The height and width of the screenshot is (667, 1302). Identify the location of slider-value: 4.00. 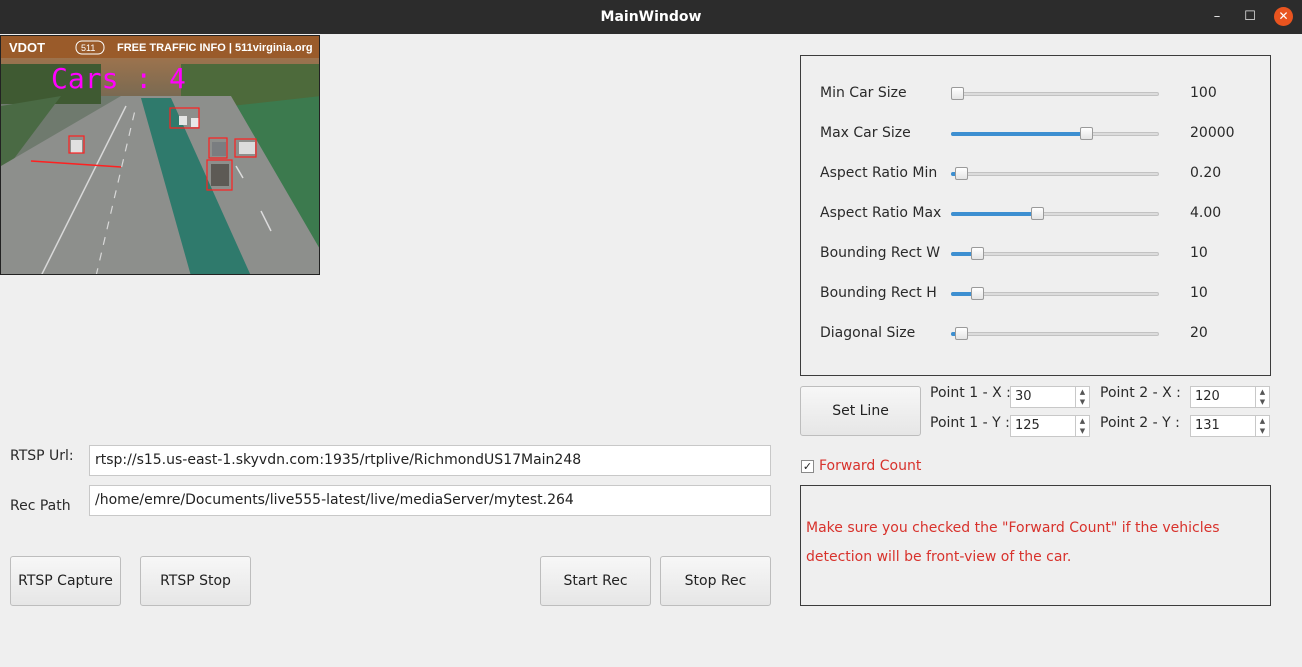
(1206, 213).